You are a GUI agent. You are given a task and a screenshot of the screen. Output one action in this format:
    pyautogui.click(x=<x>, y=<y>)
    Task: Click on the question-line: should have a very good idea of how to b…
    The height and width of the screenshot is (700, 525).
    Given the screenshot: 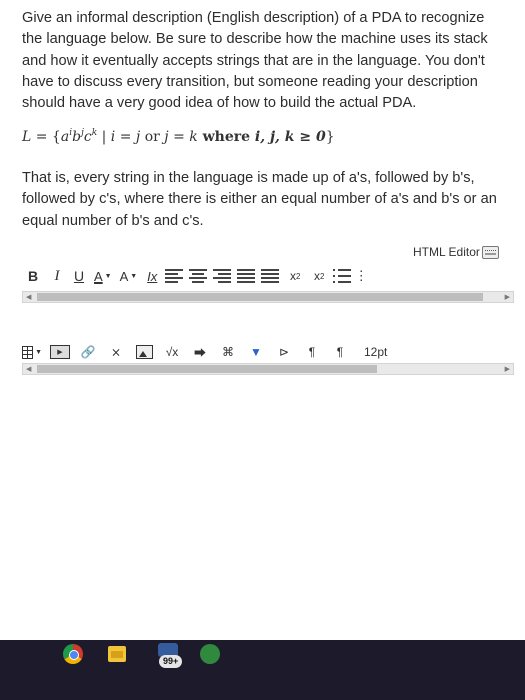 What is the action you would take?
    pyautogui.click(x=219, y=103)
    